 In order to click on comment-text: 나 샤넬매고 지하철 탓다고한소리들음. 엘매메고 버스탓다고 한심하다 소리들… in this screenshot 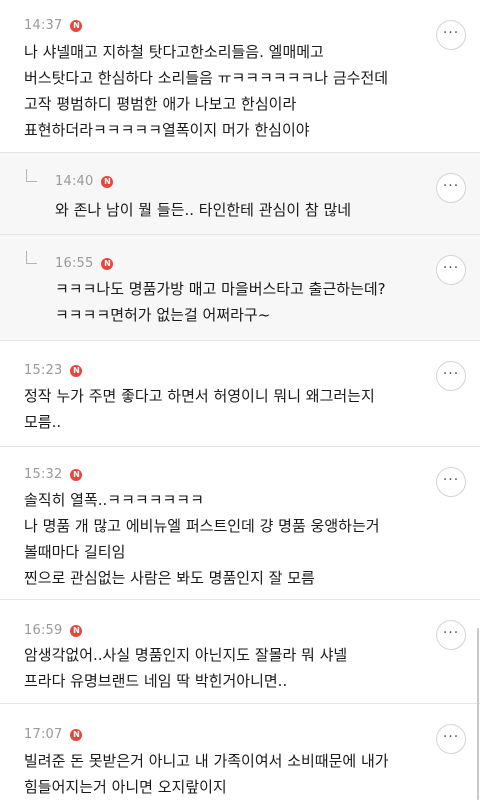, I will do `click(206, 91)`.